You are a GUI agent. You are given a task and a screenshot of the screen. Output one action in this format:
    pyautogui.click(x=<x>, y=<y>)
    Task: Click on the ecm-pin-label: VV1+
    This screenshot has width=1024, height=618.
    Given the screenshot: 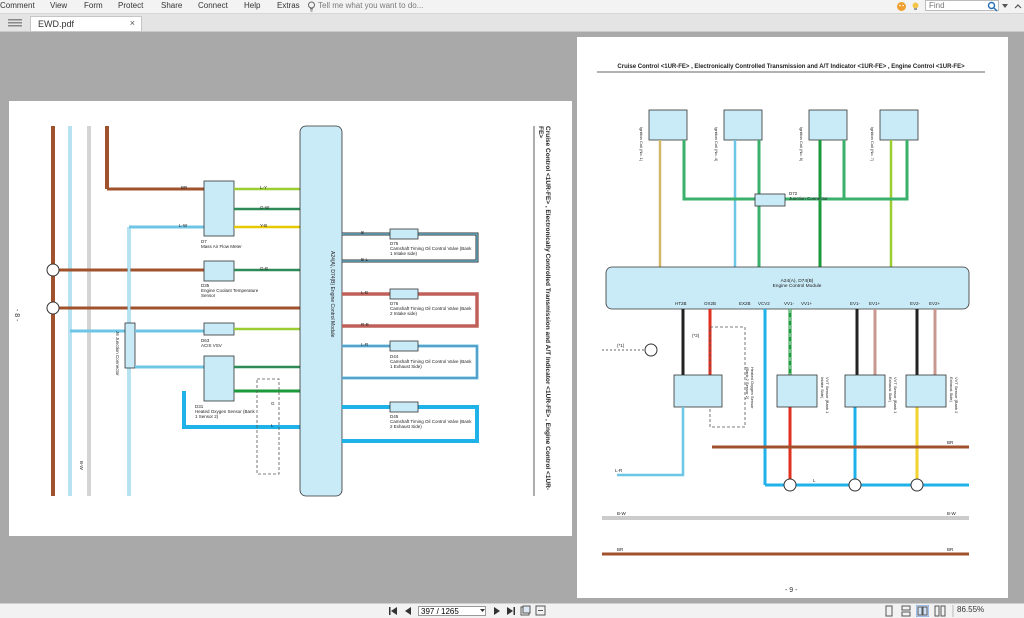 What is the action you would take?
    pyautogui.click(x=807, y=303)
    